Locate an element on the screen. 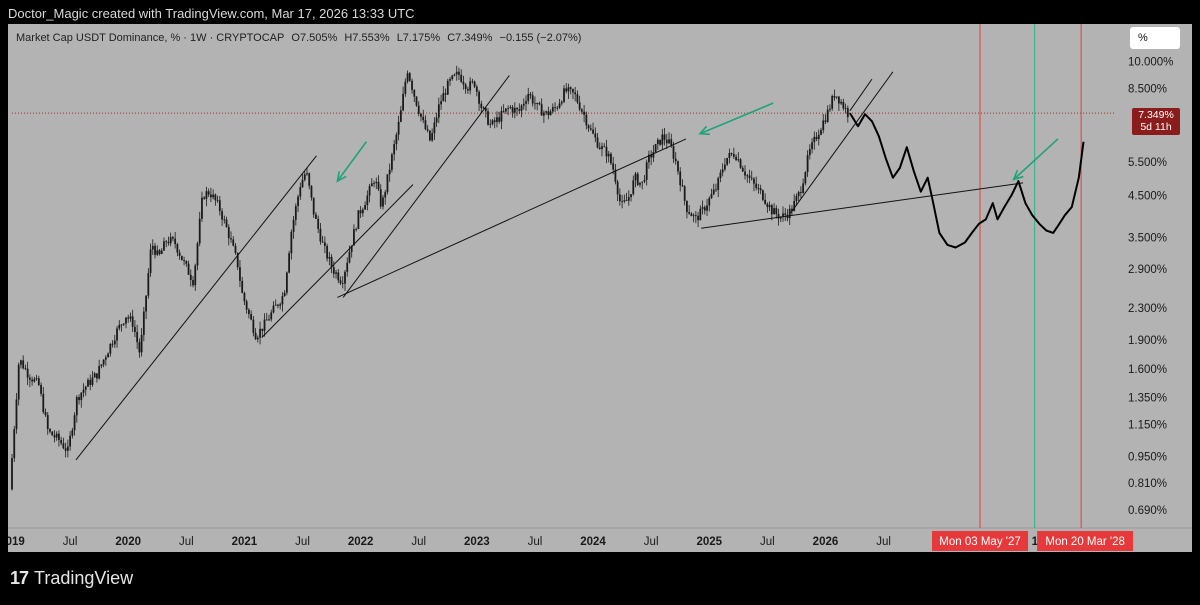 This screenshot has width=1200, height=605. y-tick-label: 8.500% is located at coordinates (1147, 90).